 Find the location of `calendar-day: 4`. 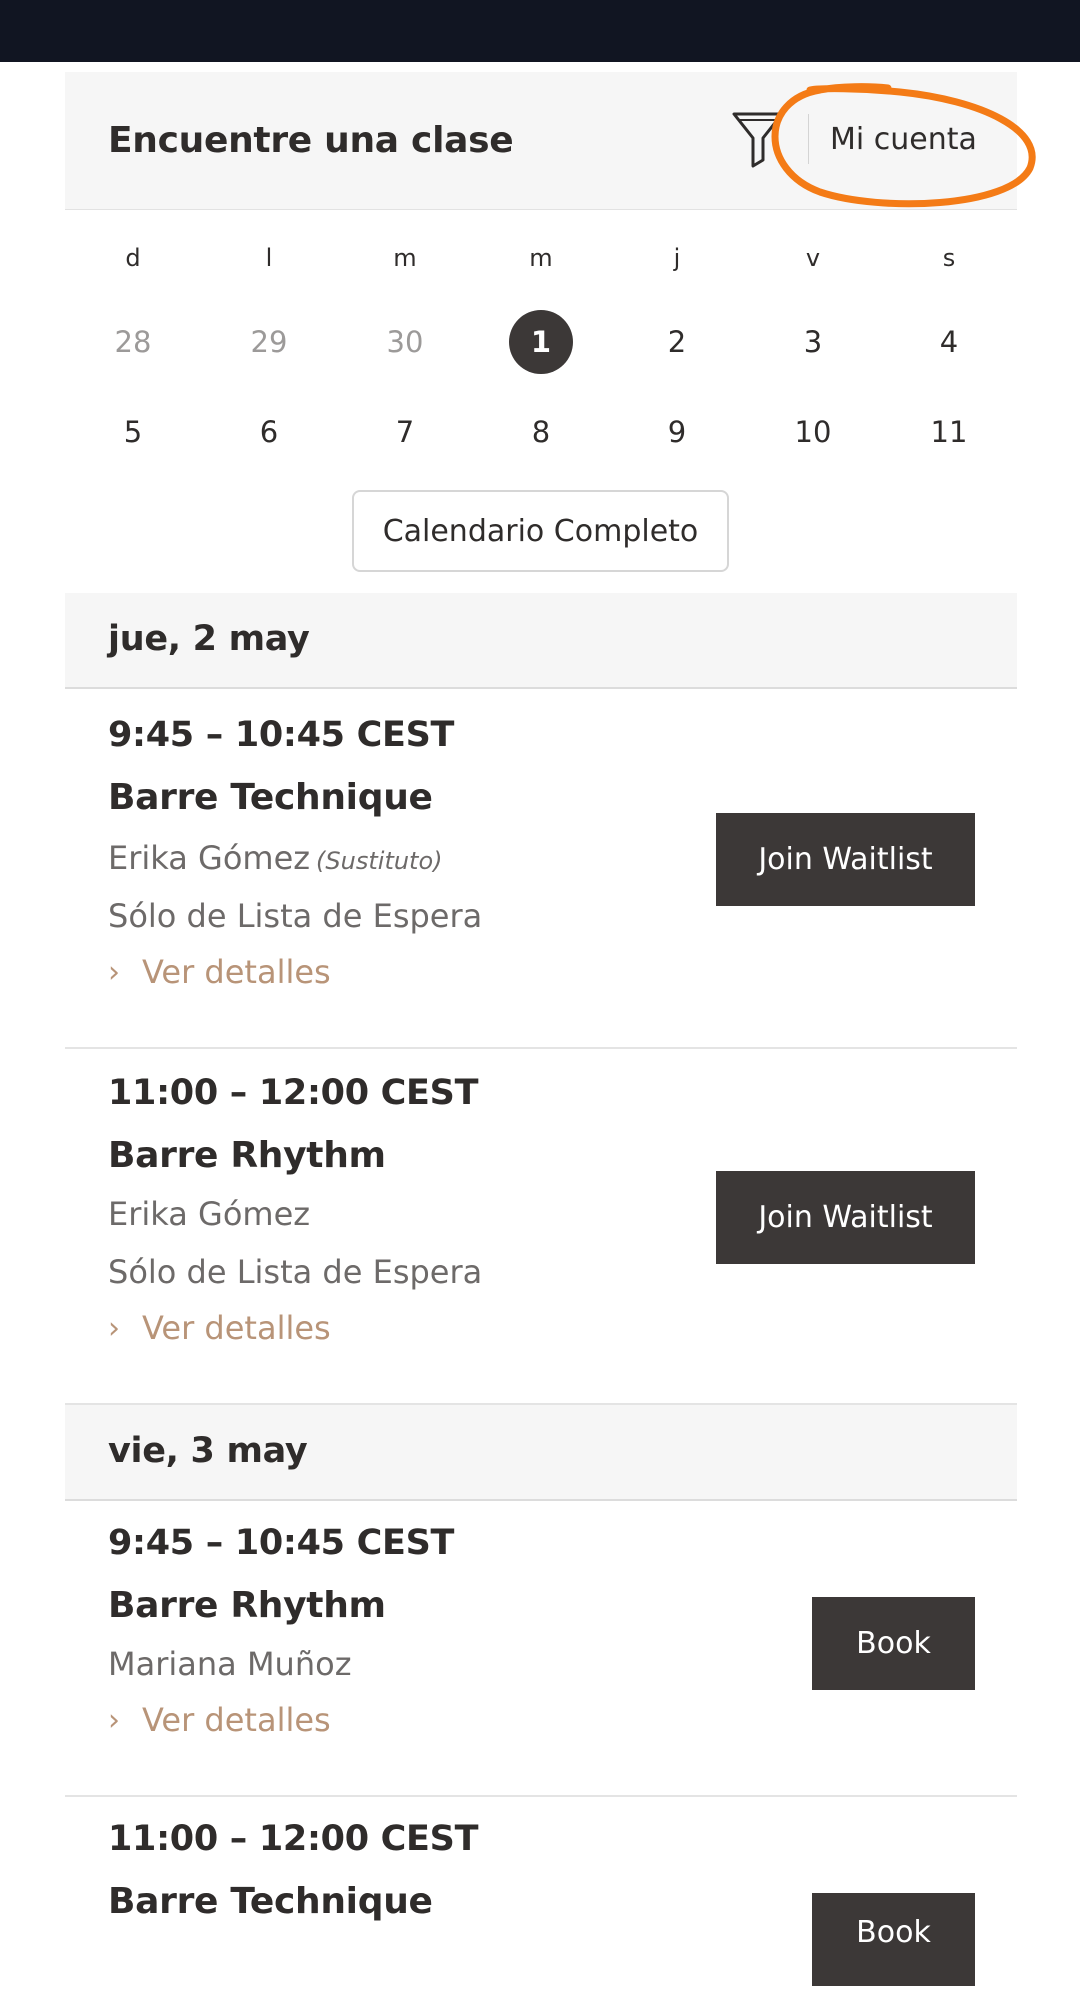

calendar-day: 4 is located at coordinates (949, 342).